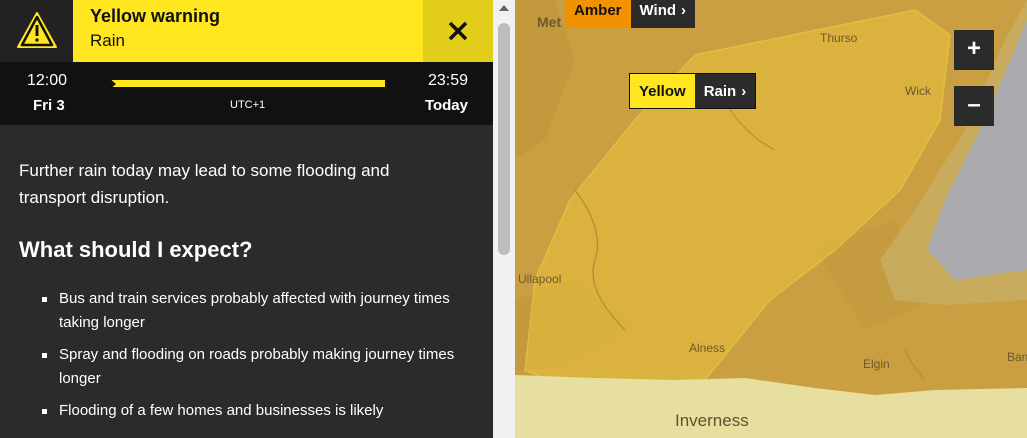 Image resolution: width=1027 pixels, height=438 pixels. What do you see at coordinates (707, 348) in the screenshot?
I see `place-label-alness: Alness` at bounding box center [707, 348].